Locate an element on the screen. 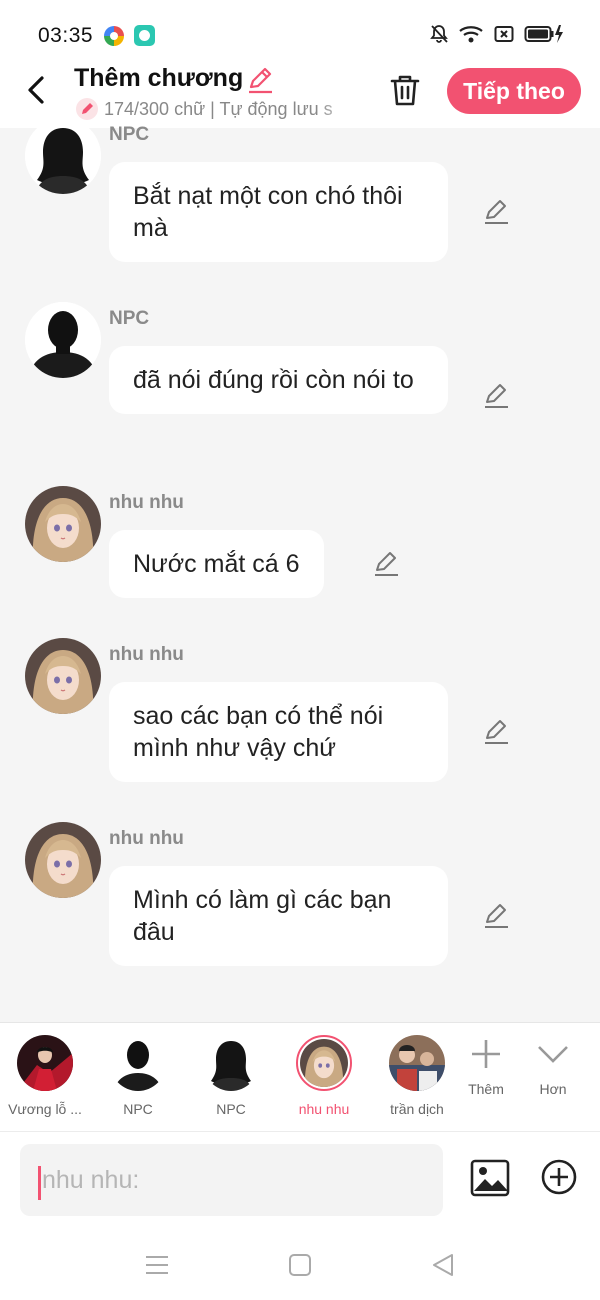 The image size is (600, 1300). character-item: trần dịch is located at coordinates (417, 1076).